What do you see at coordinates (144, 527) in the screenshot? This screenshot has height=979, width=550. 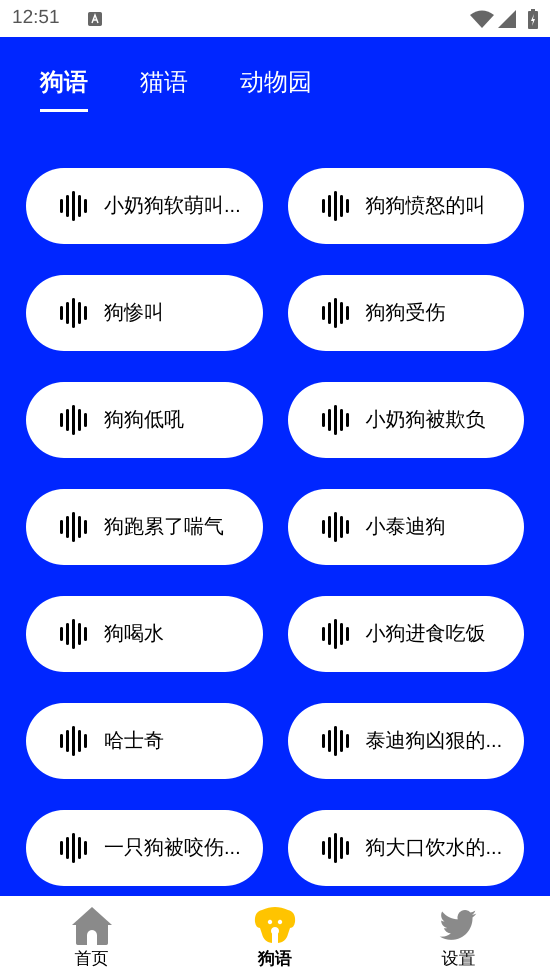 I see `sound-button: 狗跑累了喘气` at bounding box center [144, 527].